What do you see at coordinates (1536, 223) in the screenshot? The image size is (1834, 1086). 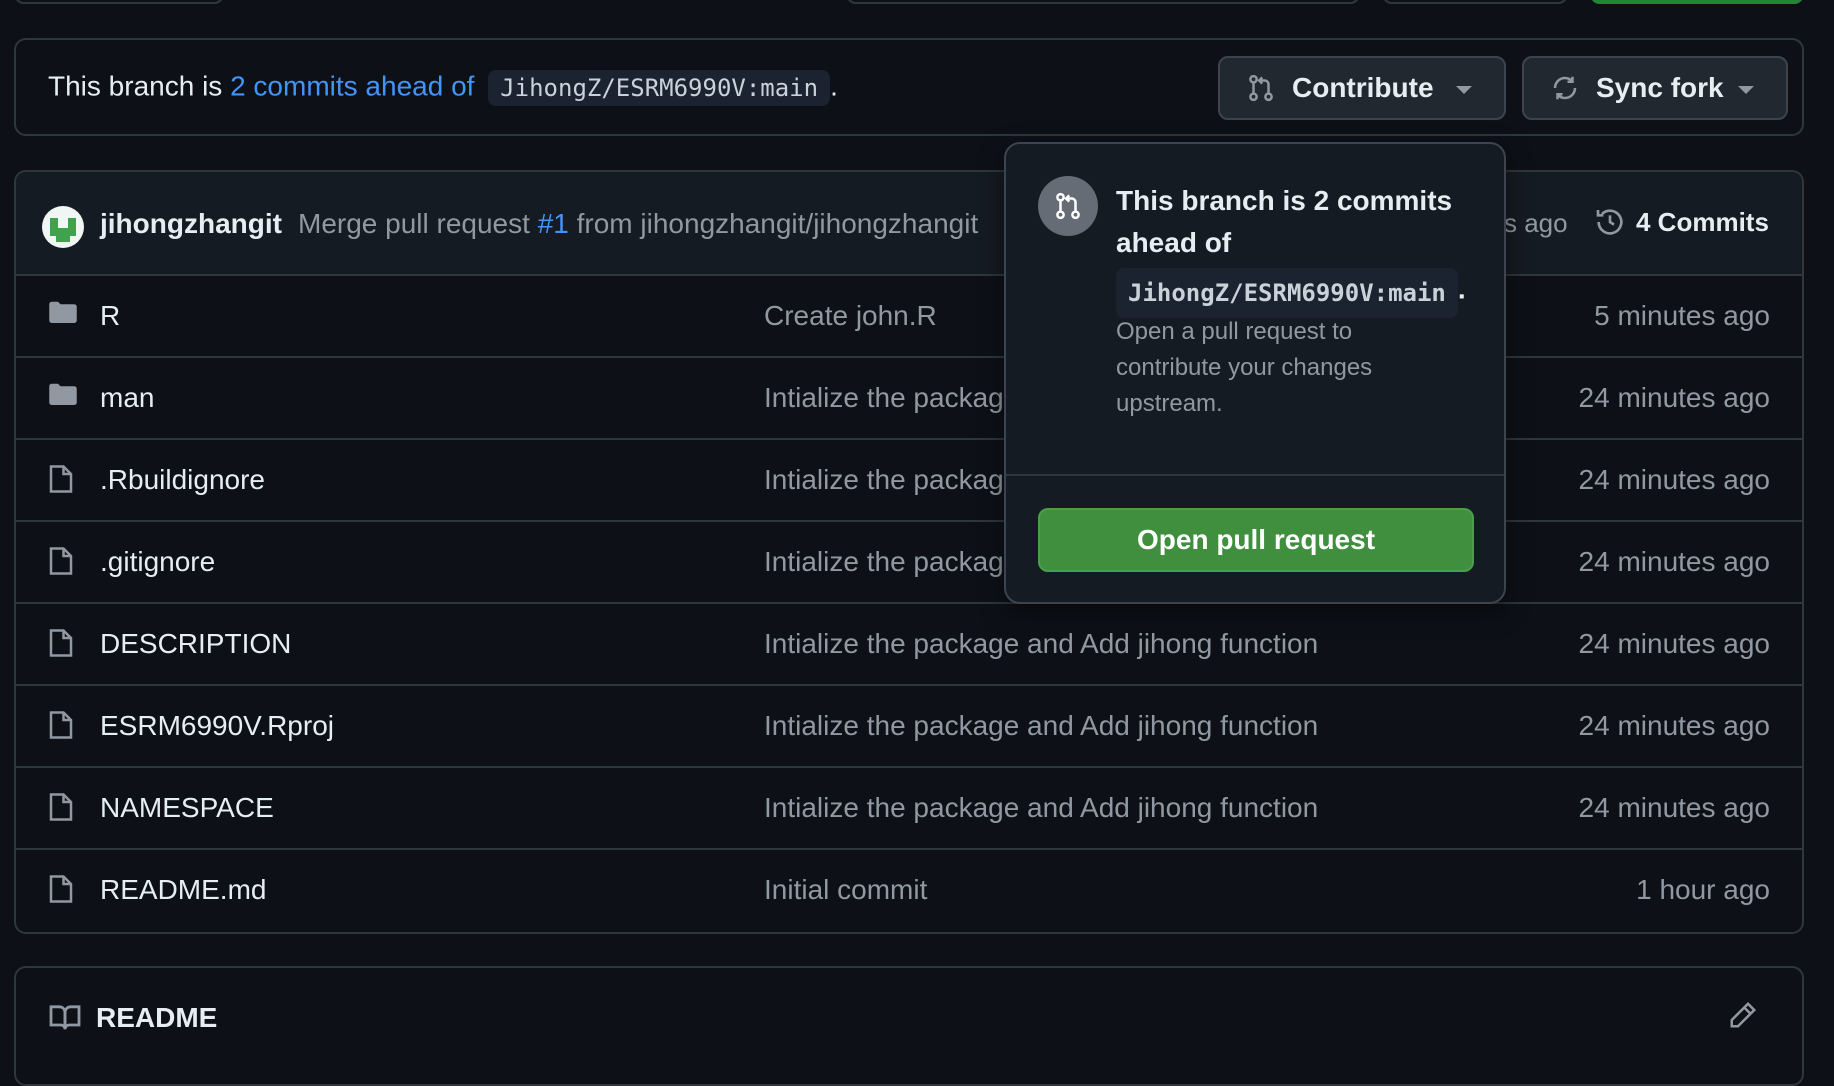 I see `commit-time: s ago` at bounding box center [1536, 223].